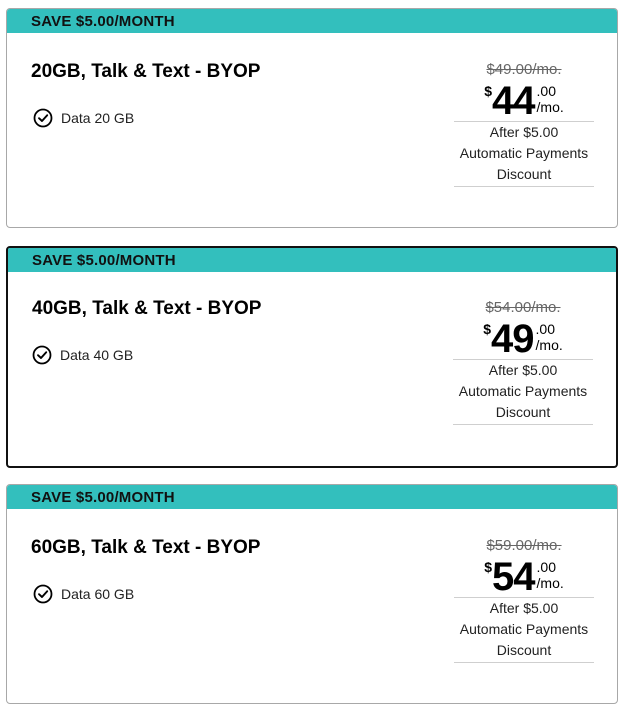 This screenshot has height=711, width=623. I want to click on feature-label: Data 20 GB, so click(98, 118).